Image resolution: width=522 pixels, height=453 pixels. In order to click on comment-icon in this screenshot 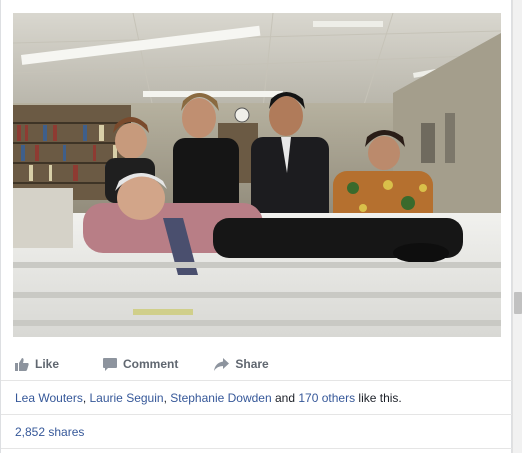, I will do `click(110, 364)`.